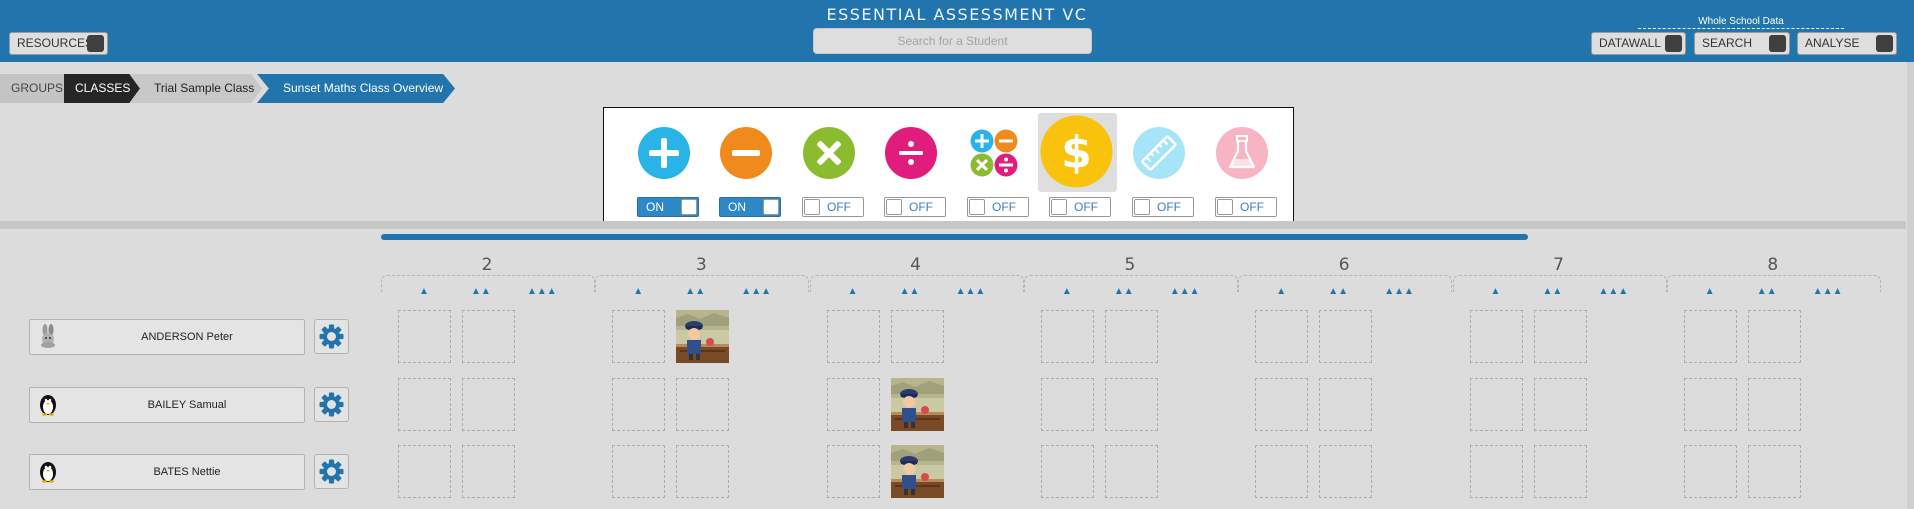 The image size is (1914, 509). Describe the element at coordinates (915, 207) in the screenshot. I see `strand-switch-division: OFF` at that location.